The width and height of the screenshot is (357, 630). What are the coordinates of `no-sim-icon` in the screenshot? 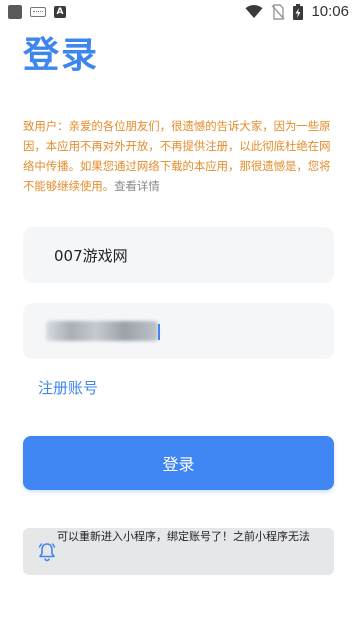 It's located at (278, 11).